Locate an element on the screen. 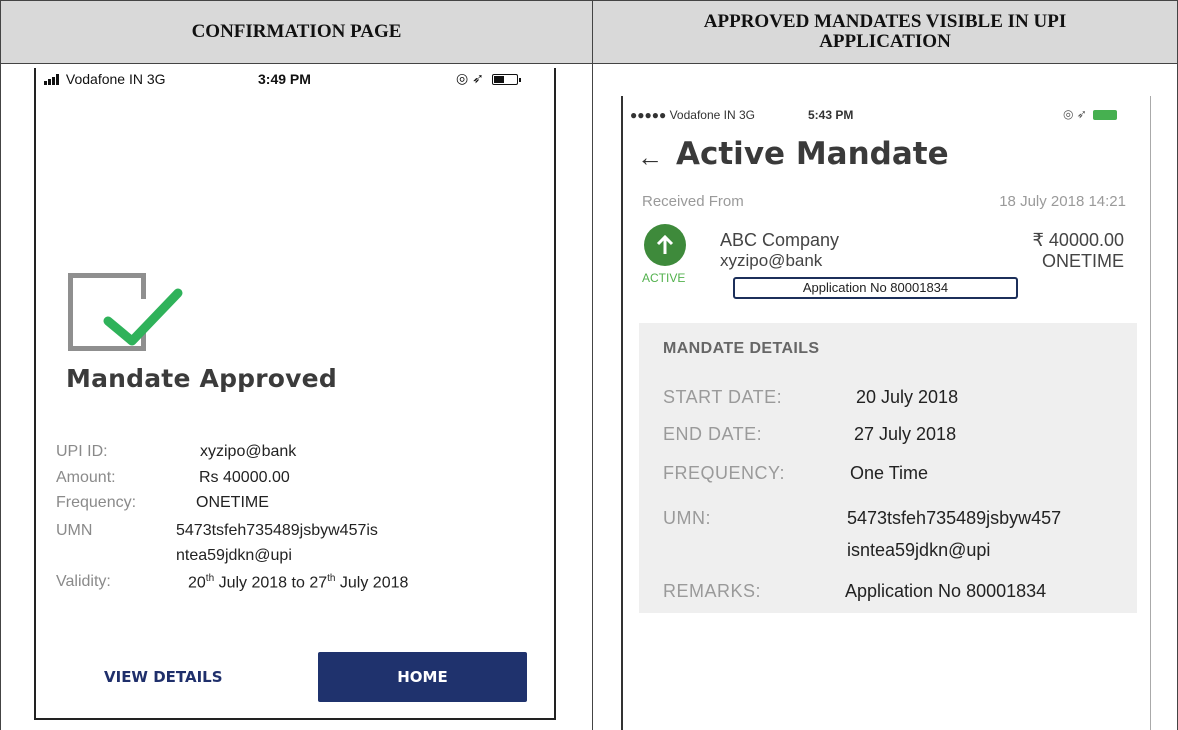 Image resolution: width=1178 pixels, height=730 pixels. detail-value: 27 July 2018 is located at coordinates (905, 434).